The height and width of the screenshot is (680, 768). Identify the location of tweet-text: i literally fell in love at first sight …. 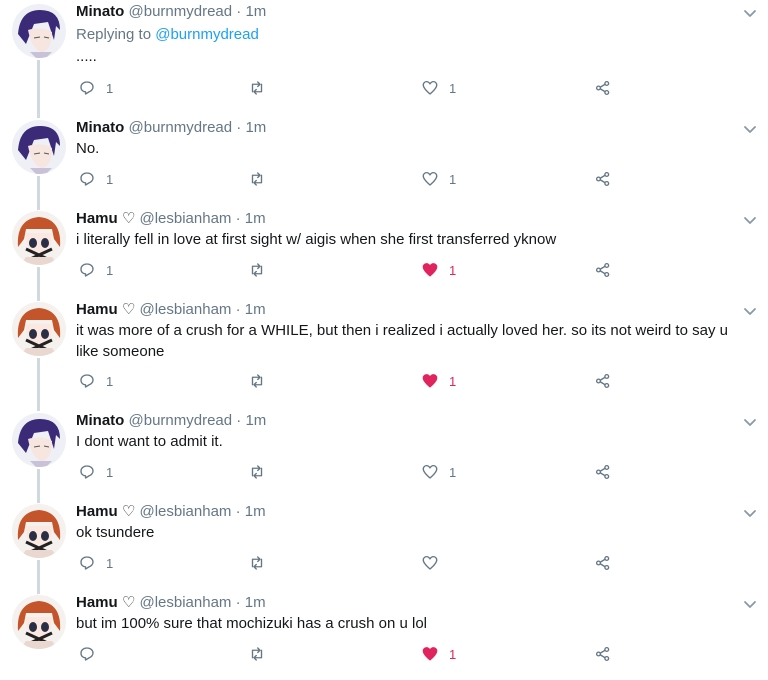
(316, 239).